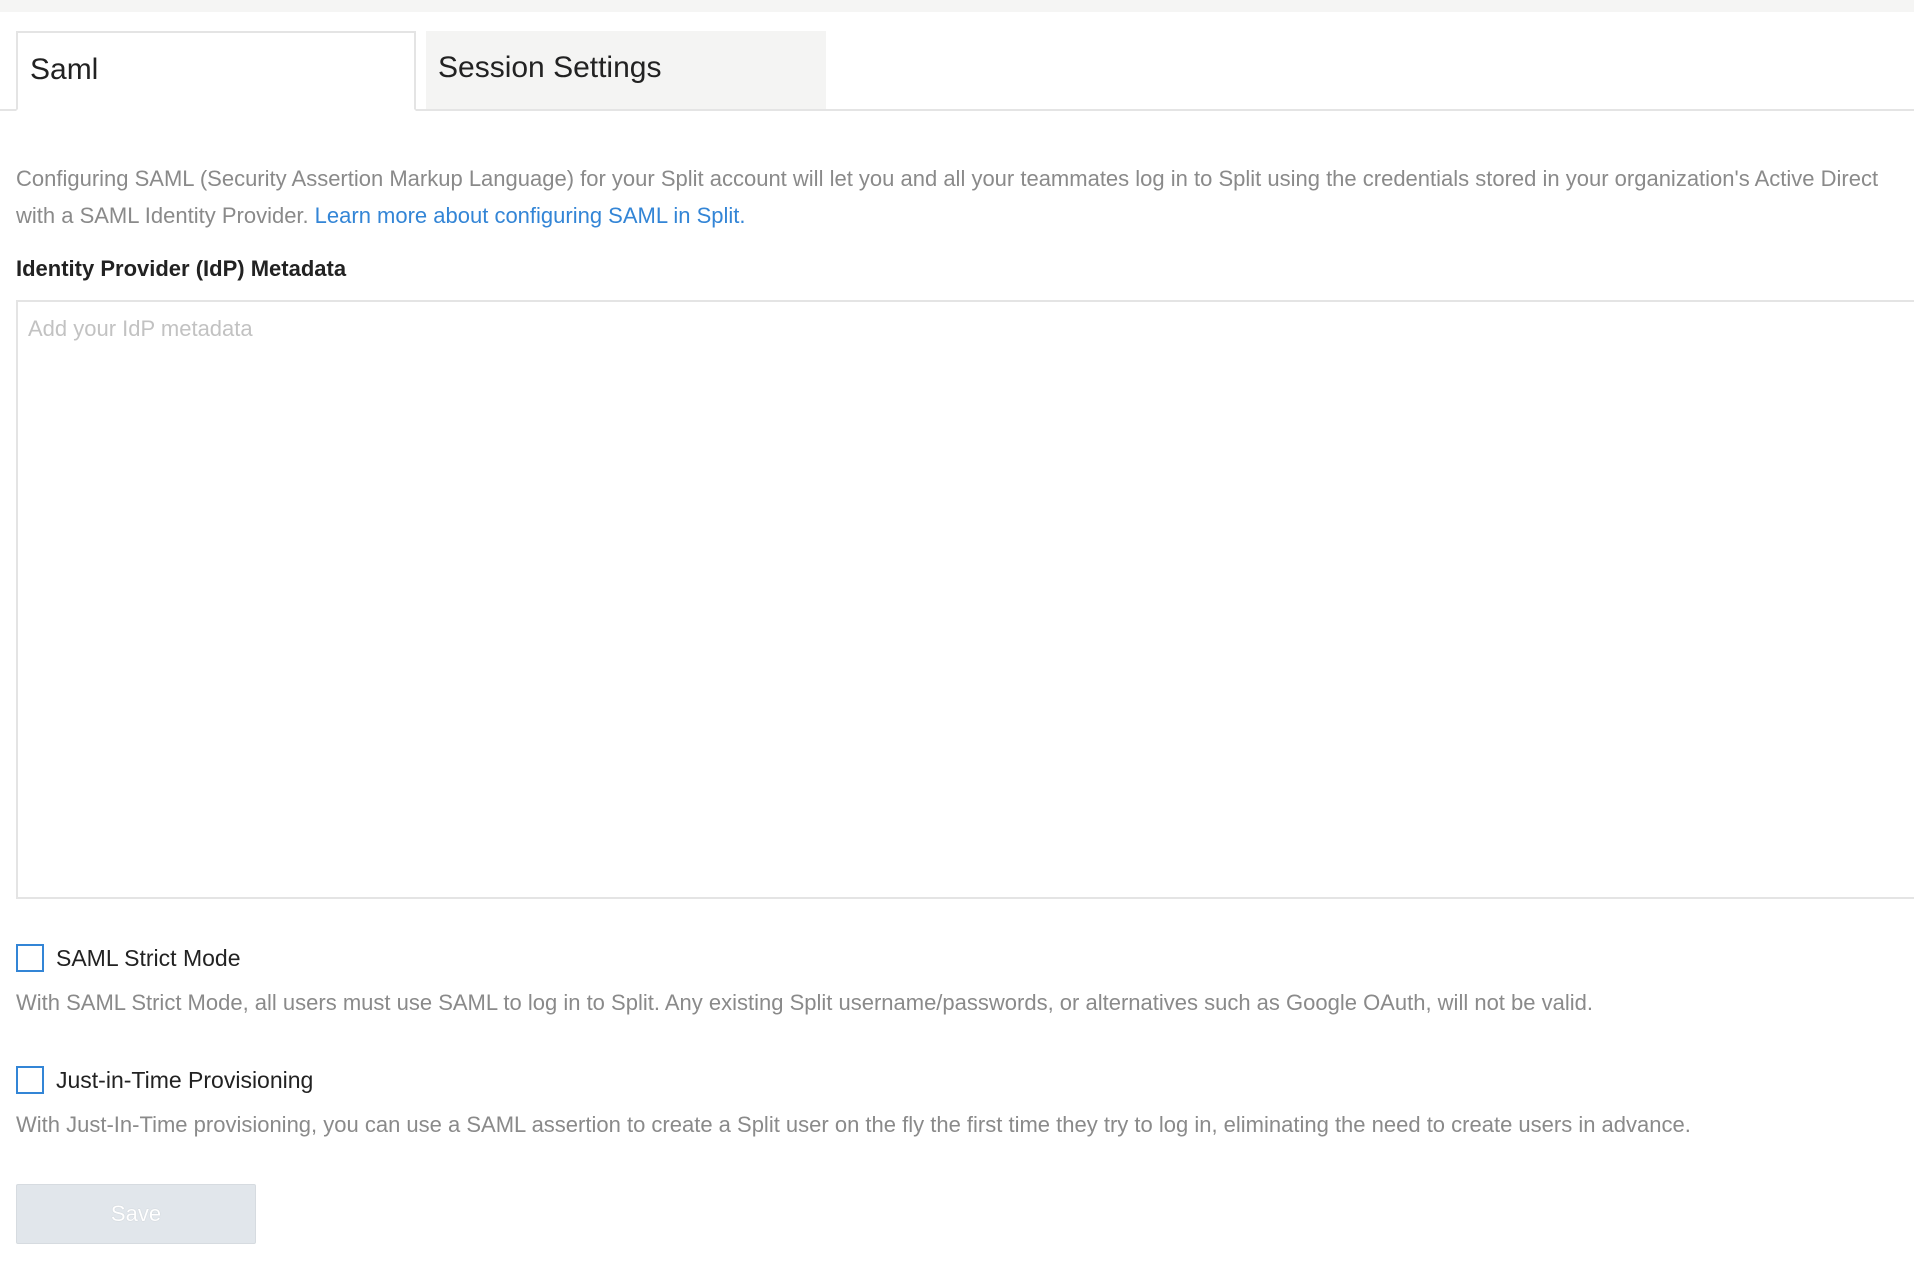 The width and height of the screenshot is (1914, 1272). Describe the element at coordinates (30, 1080) in the screenshot. I see `jit-provisioning-checkbox` at that location.